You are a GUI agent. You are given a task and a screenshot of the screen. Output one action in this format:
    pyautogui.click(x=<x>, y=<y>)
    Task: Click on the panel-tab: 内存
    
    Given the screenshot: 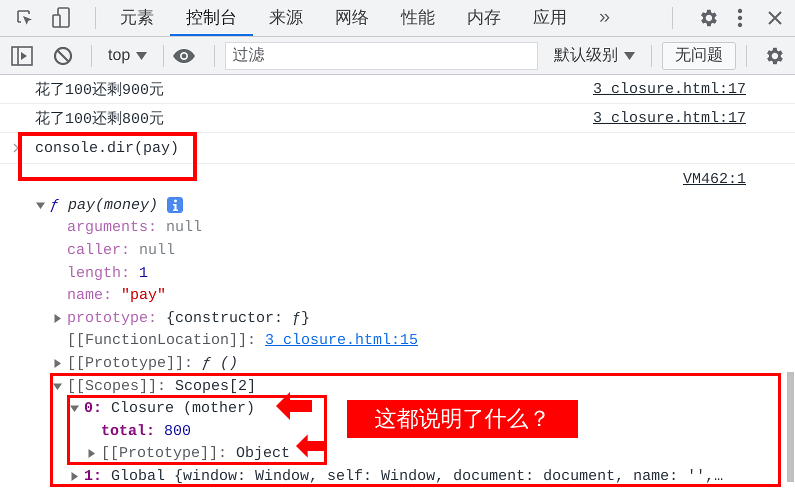 What is the action you would take?
    pyautogui.click(x=484, y=18)
    